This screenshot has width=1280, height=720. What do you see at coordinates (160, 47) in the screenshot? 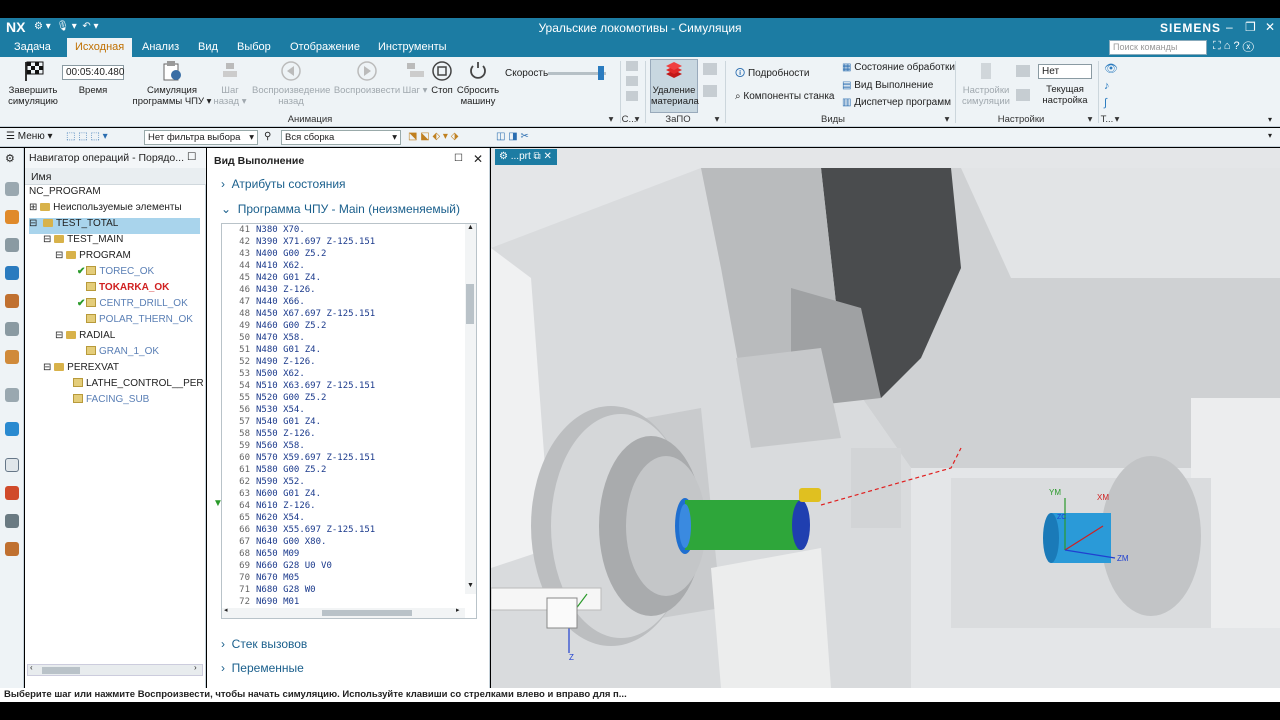
I see `menu-analysis: Анализ` at bounding box center [160, 47].